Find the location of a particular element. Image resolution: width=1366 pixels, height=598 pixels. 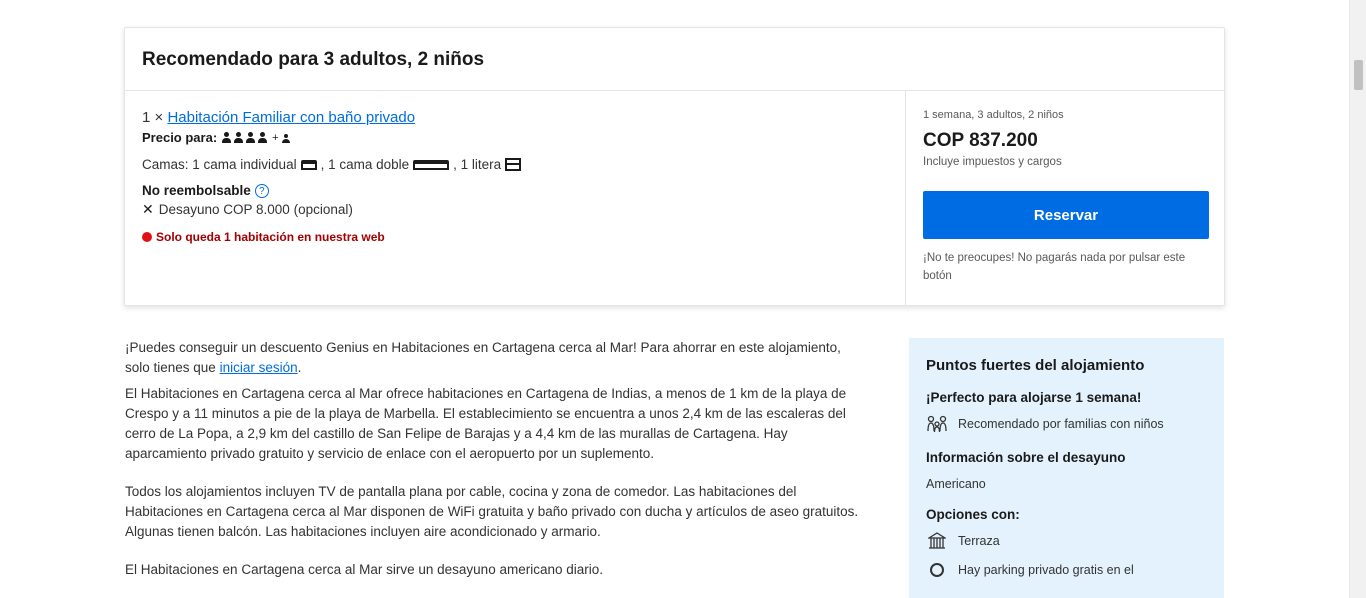

room-line: 1 × Habitación Familiar con baño privado is located at coordinates (515, 117).